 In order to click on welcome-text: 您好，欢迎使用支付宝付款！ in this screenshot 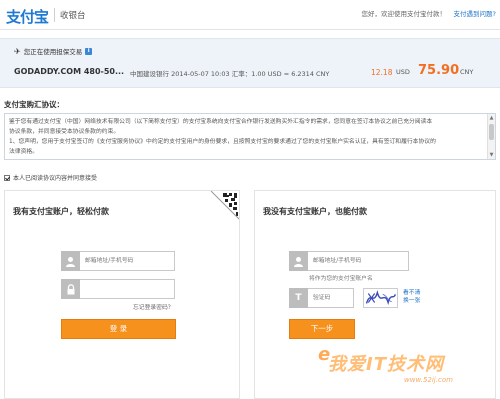, I will do `click(404, 14)`.